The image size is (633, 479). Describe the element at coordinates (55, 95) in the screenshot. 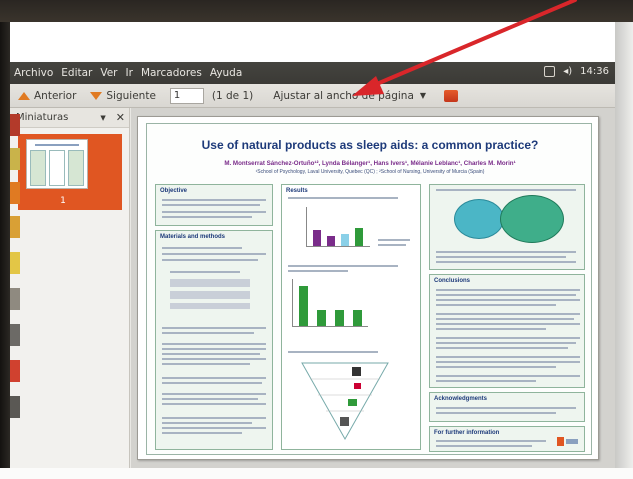

I see `previous-label: Anterior` at that location.